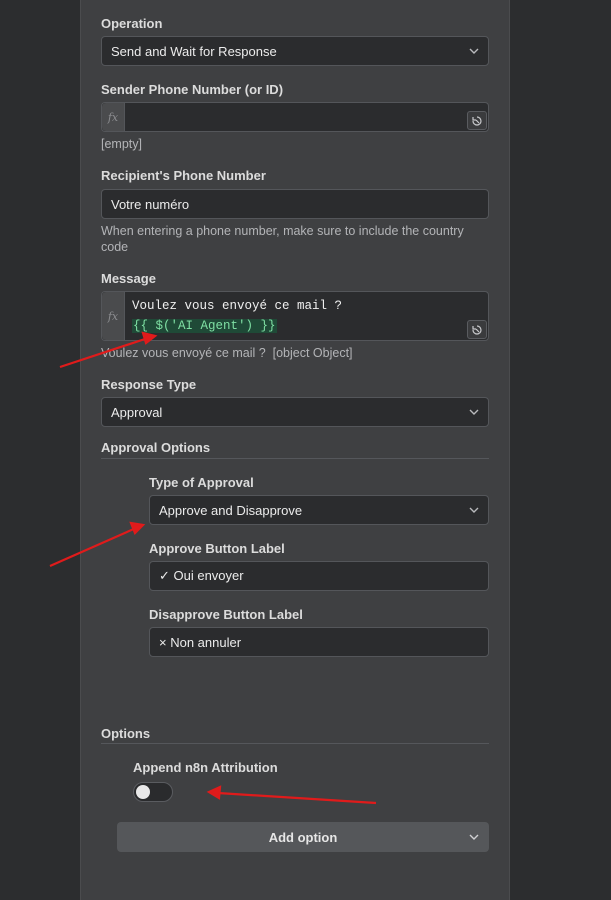  Describe the element at coordinates (132, 23) in the screenshot. I see `operation-label: Operation` at that location.